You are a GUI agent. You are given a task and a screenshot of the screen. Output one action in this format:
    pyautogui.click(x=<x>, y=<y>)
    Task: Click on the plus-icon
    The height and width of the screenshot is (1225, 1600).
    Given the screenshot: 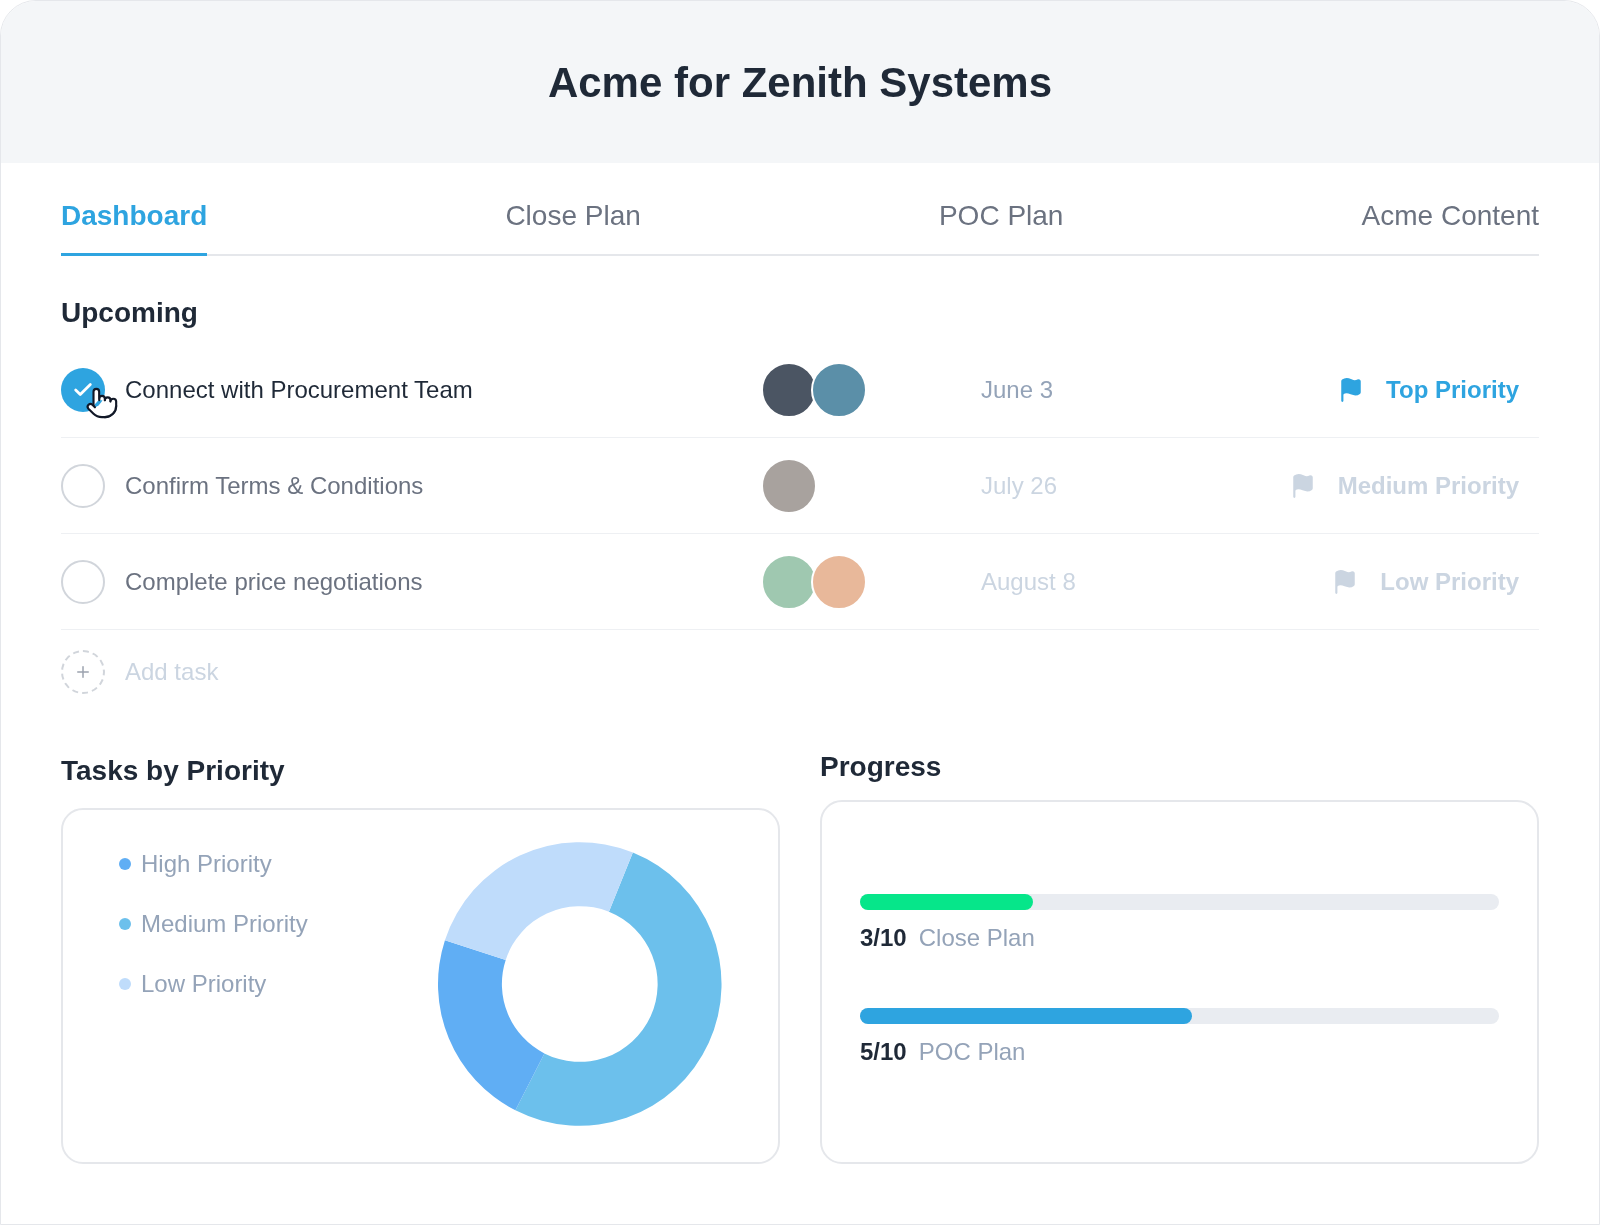 What is the action you would take?
    pyautogui.click(x=83, y=672)
    